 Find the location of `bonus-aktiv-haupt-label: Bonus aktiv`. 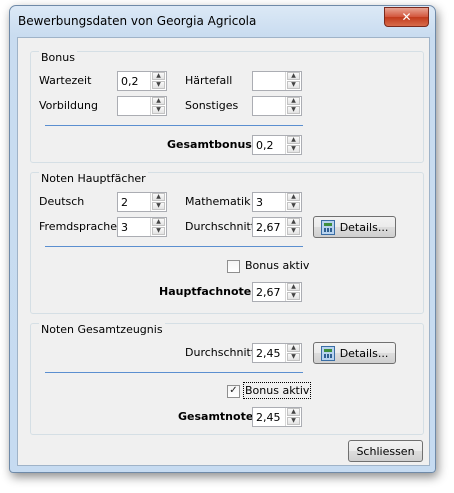

bonus-aktiv-haupt-label: Bonus aktiv is located at coordinates (277, 265).